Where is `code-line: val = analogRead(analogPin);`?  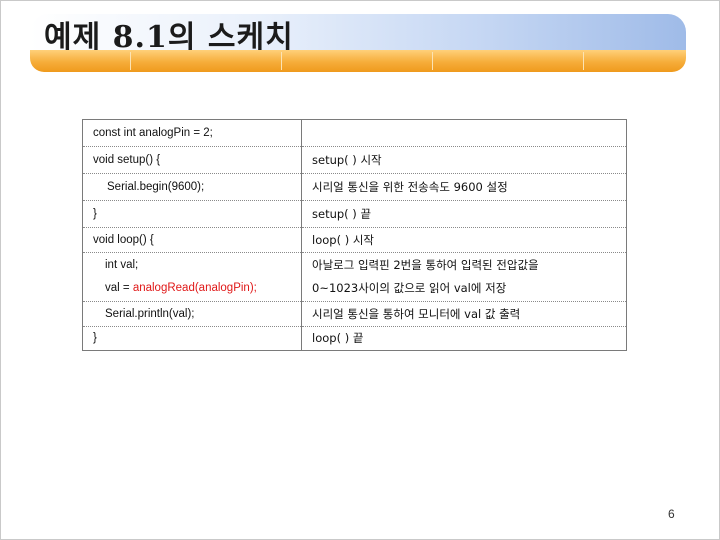 code-line: val = analogRead(analogPin); is located at coordinates (203, 288).